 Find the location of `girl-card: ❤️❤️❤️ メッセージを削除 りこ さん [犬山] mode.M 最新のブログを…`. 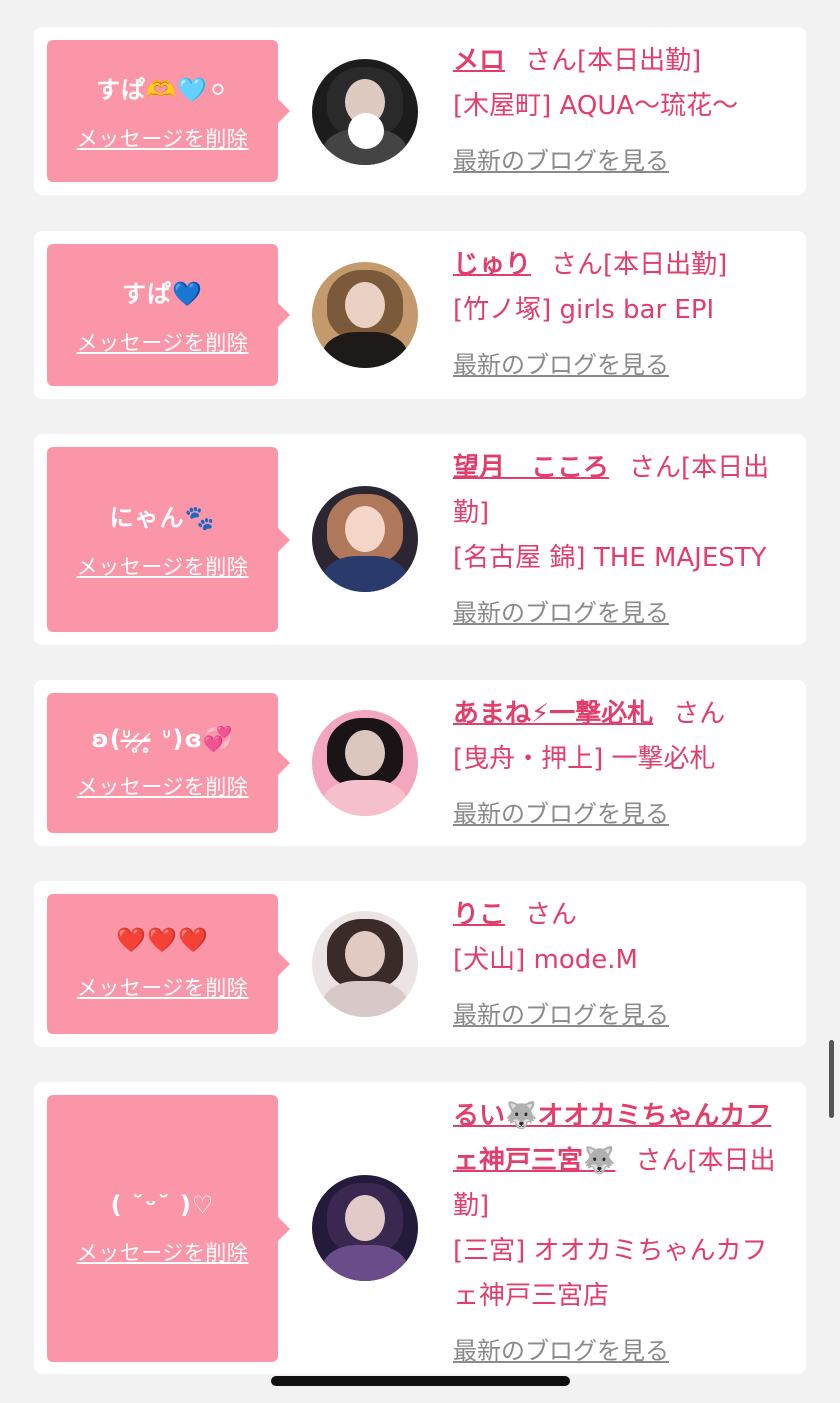

girl-card: ❤️❤️❤️ メッセージを削除 りこ さん [犬山] mode.M 最新のブログを… is located at coordinates (420, 964).